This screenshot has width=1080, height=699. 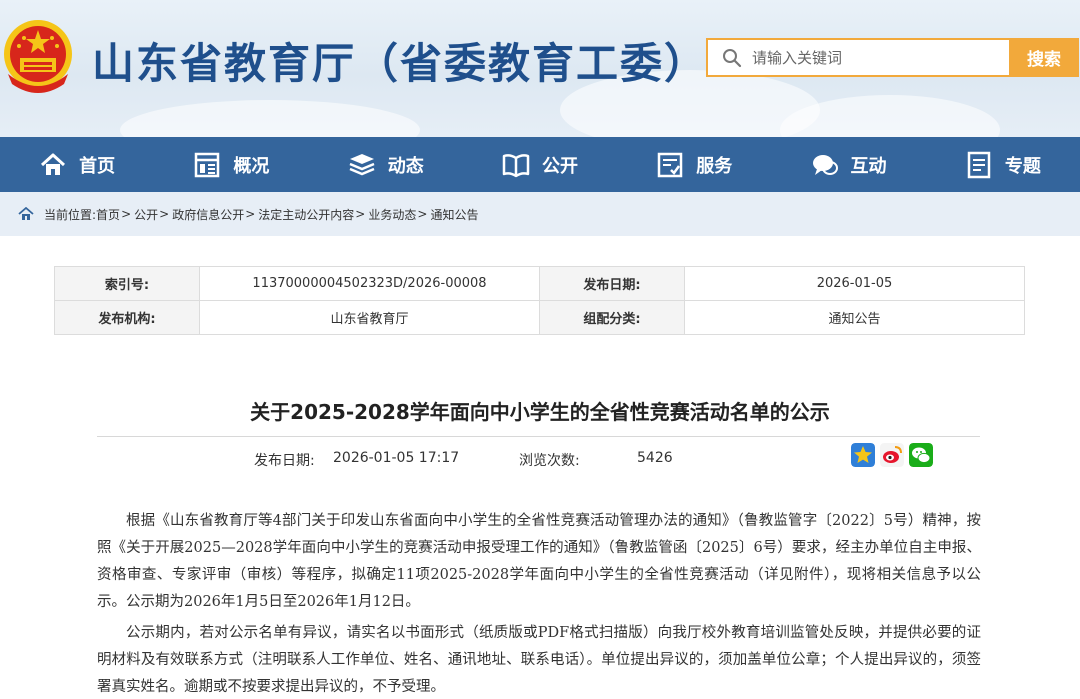 What do you see at coordinates (108, 214) in the screenshot?
I see `breadcrumb-item-home: 首页` at bounding box center [108, 214].